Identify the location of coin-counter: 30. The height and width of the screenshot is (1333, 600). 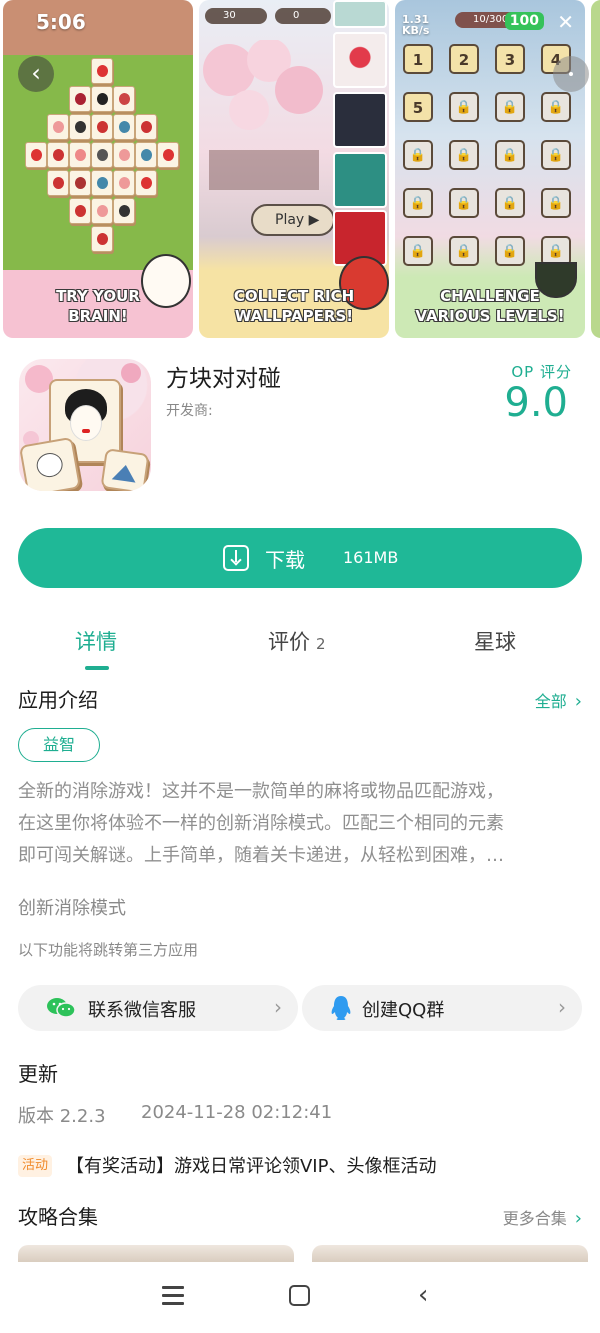
(236, 16).